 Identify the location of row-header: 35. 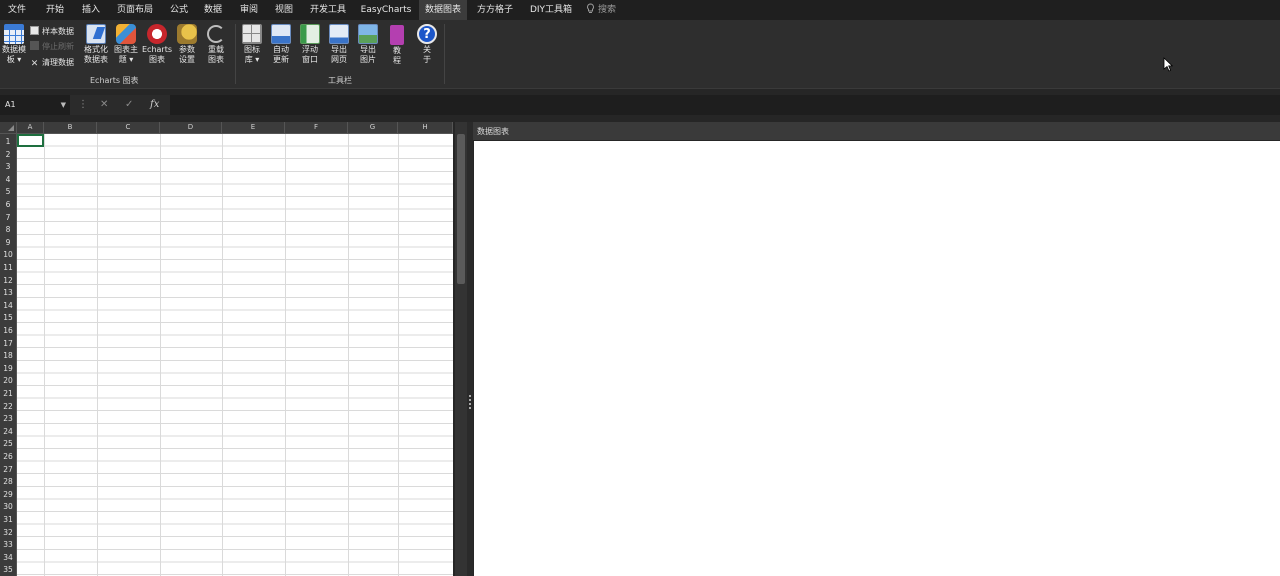
(8, 570).